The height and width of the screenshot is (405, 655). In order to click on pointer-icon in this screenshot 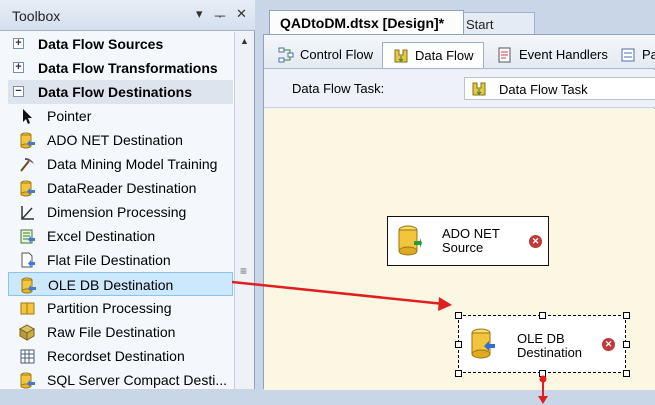, I will do `click(27, 116)`.